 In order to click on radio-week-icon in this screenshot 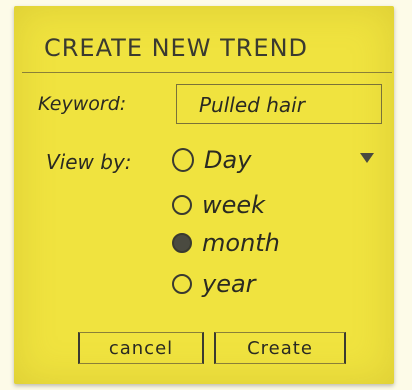, I will do `click(182, 205)`.